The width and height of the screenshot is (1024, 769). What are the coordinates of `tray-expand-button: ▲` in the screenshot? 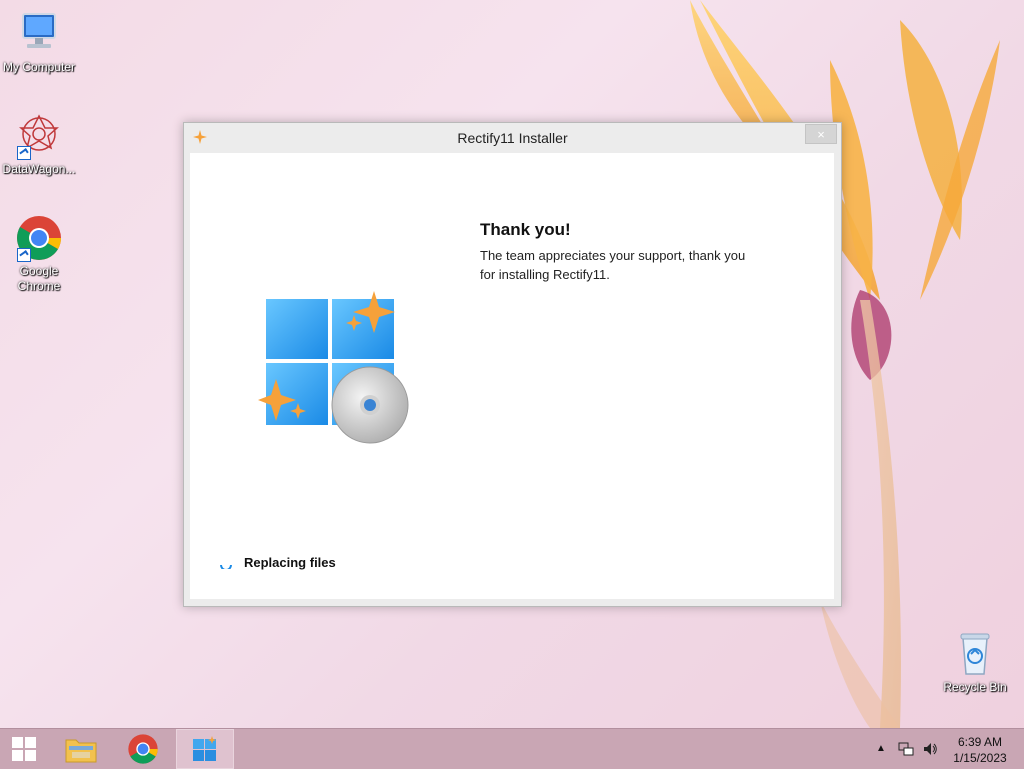 It's located at (881, 748).